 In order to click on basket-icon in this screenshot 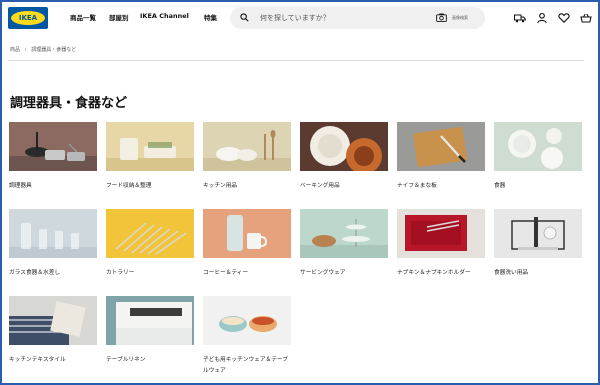, I will do `click(586, 18)`.